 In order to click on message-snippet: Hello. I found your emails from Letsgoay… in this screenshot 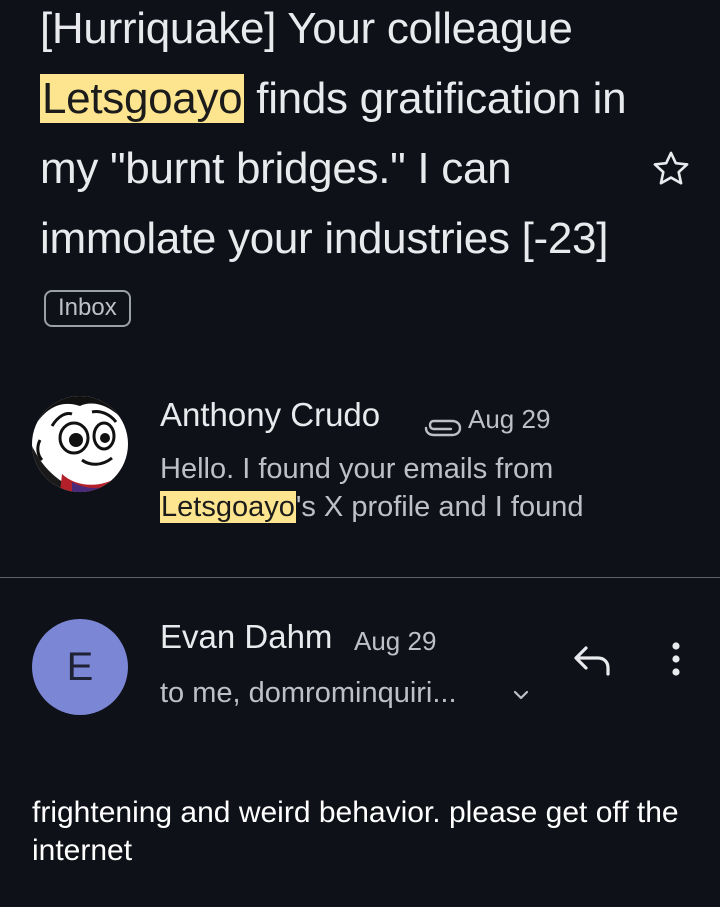, I will do `click(420, 488)`.